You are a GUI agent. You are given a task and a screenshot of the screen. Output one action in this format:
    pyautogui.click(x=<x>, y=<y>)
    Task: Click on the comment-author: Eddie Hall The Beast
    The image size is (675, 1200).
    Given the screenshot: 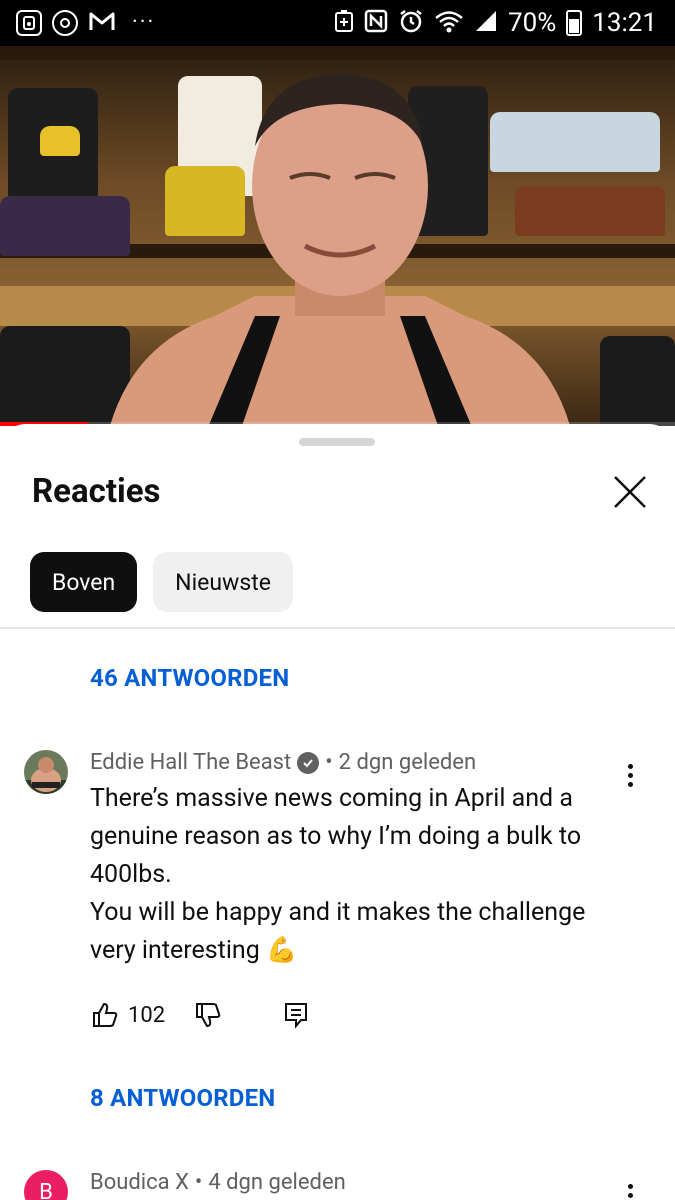 What is the action you would take?
    pyautogui.click(x=190, y=762)
    